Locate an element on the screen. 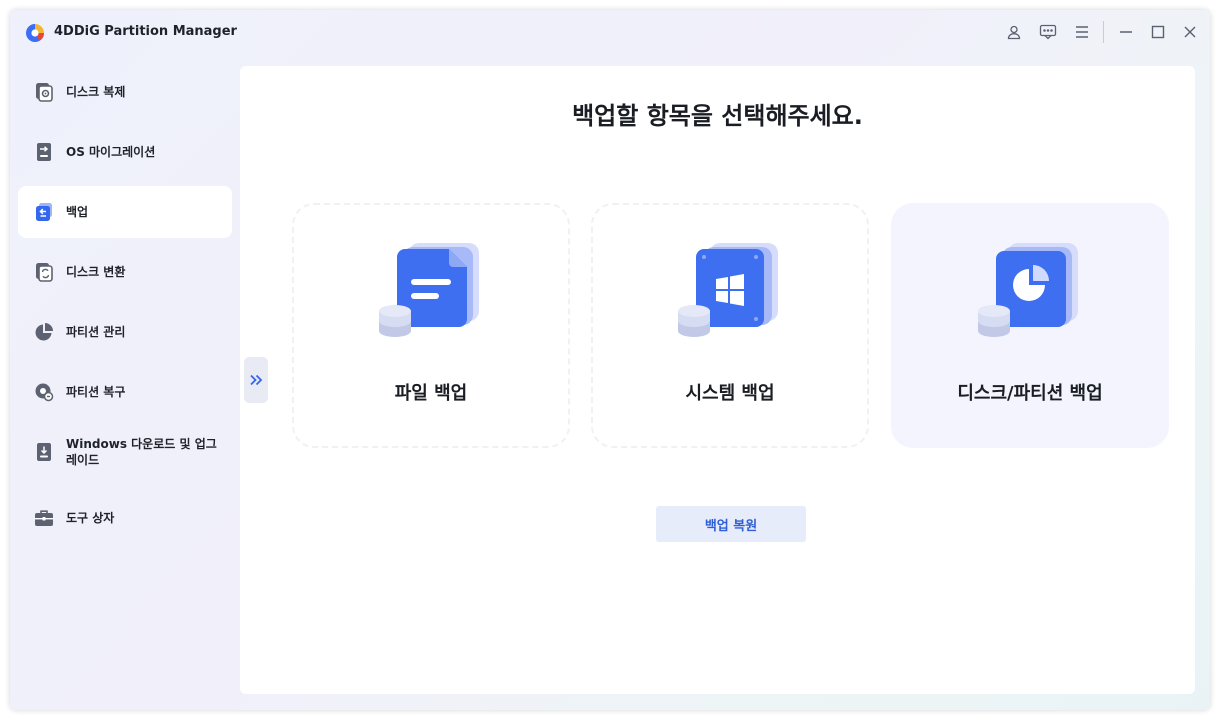 The height and width of the screenshot is (720, 1220). sidebar-item-label: 백업 is located at coordinates (77, 212).